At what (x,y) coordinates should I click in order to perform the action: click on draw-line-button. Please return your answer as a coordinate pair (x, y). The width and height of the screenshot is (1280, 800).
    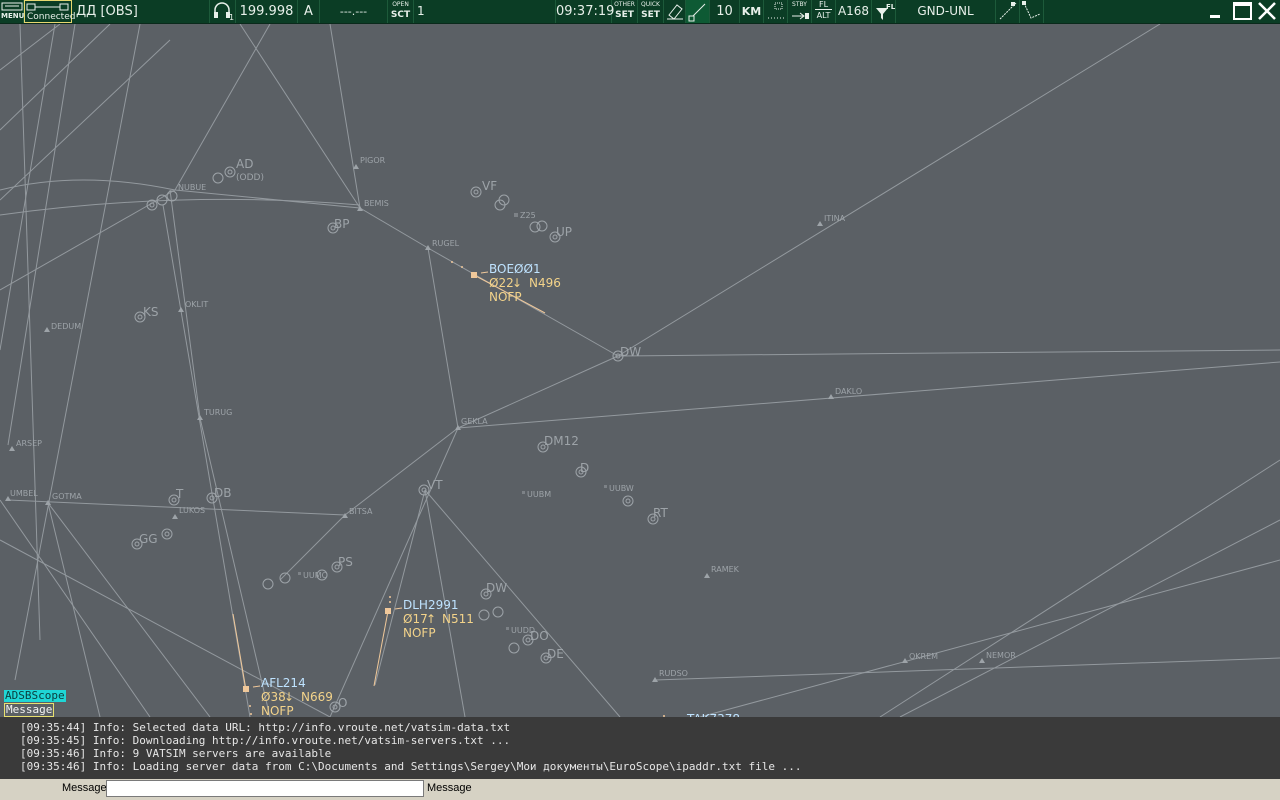
    Looking at the image, I should click on (698, 11).